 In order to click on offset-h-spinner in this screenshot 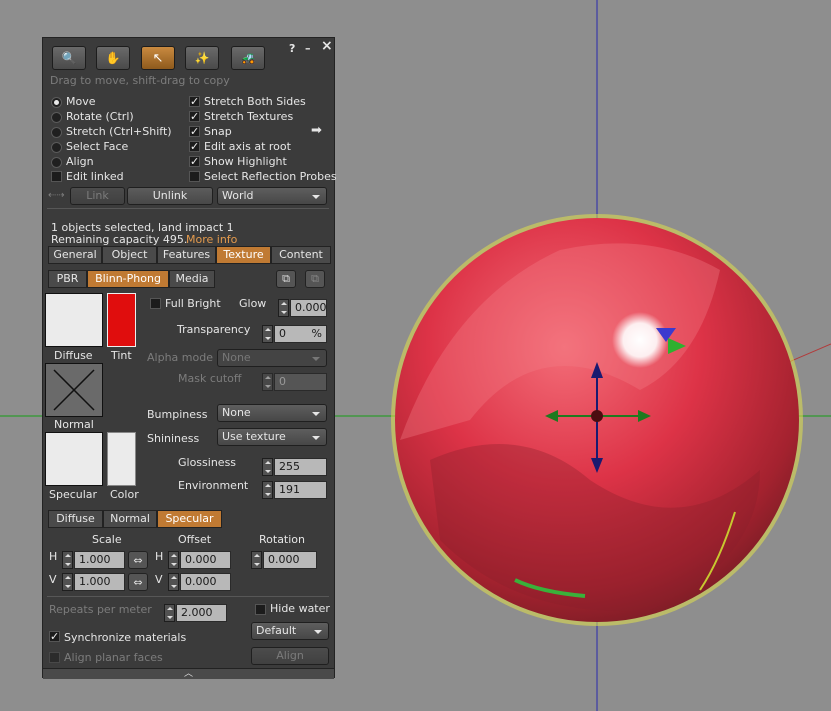, I will do `click(173, 560)`.